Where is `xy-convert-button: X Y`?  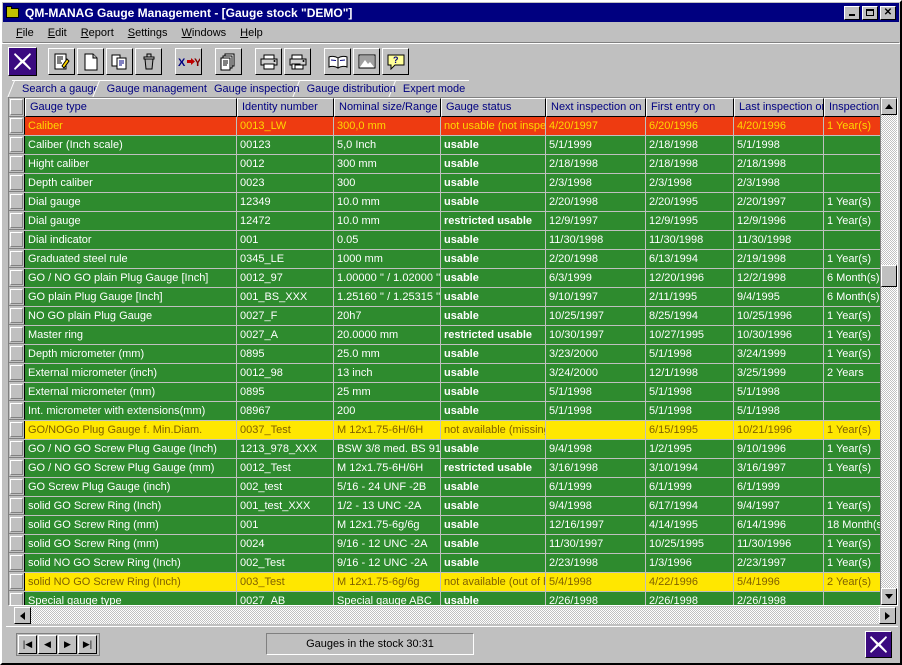
xy-convert-button: X Y is located at coordinates (188, 61).